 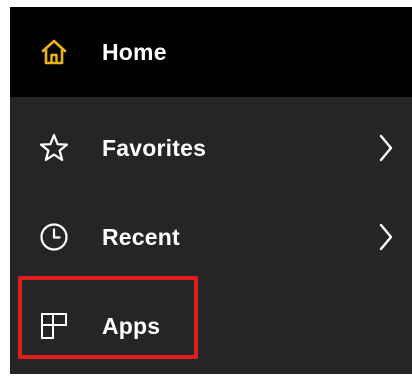 What do you see at coordinates (131, 325) in the screenshot?
I see `nav-item-label: Apps` at bounding box center [131, 325].